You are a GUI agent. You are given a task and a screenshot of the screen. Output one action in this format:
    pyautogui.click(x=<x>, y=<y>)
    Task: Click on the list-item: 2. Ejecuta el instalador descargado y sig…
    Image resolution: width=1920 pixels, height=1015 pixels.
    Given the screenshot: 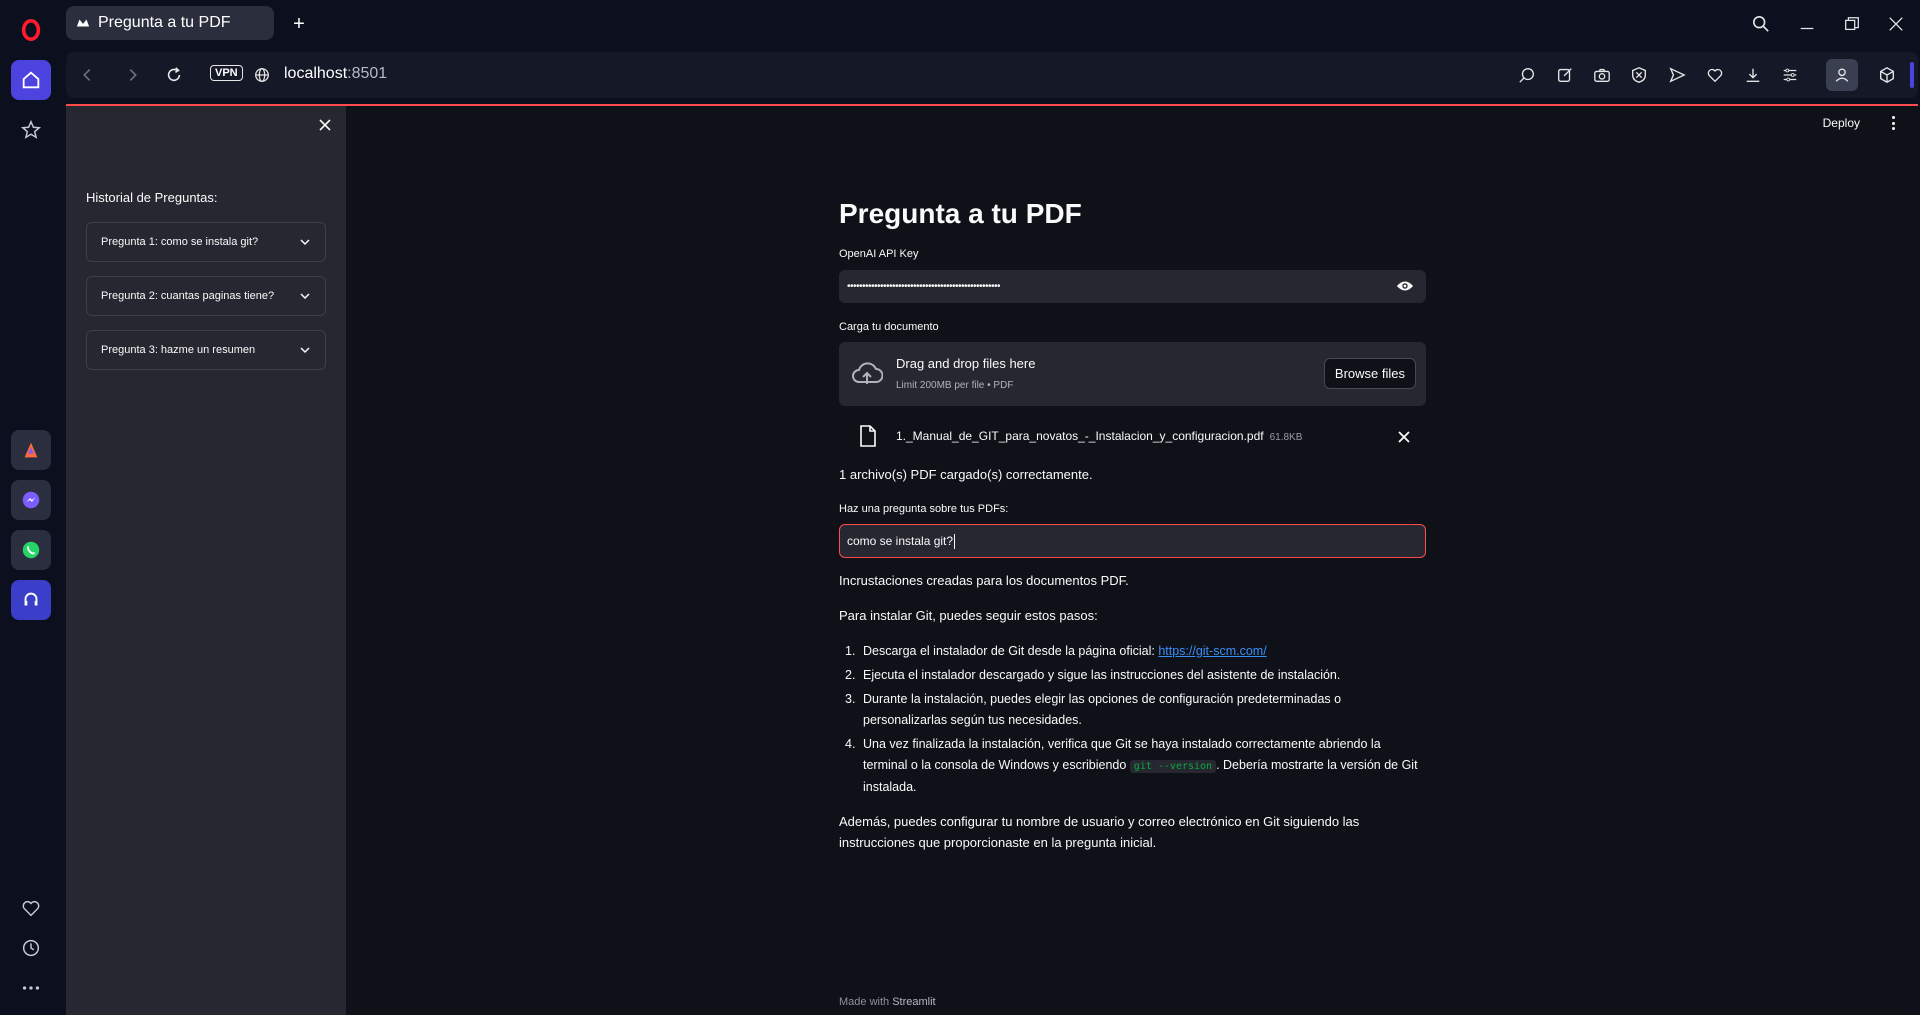 What is the action you would take?
    pyautogui.click(x=1093, y=675)
    